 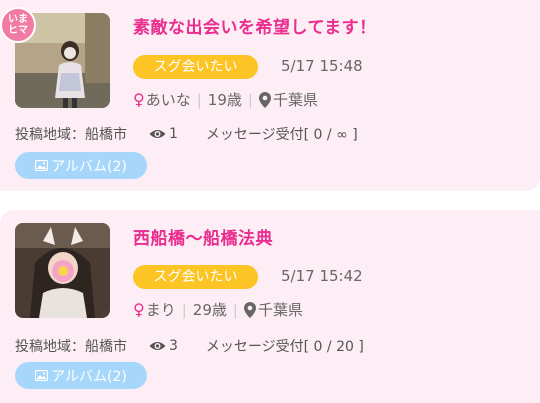 I want to click on badge-line-2: ヒマ, so click(x=18, y=30).